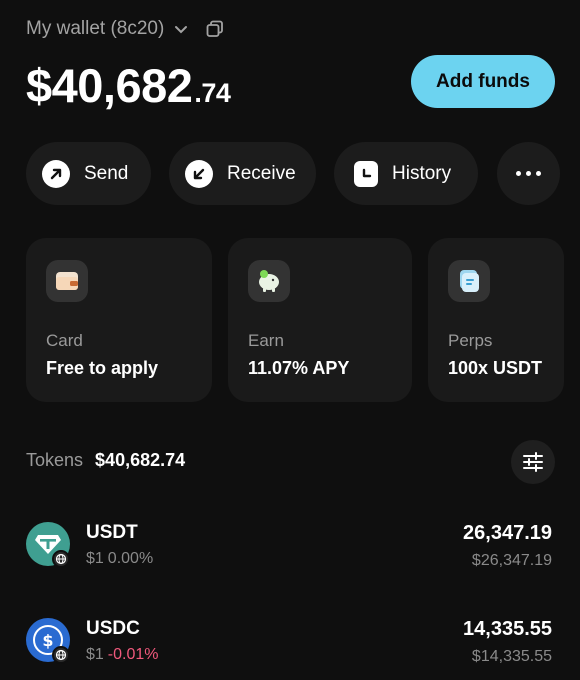 The width and height of the screenshot is (580, 680). I want to click on wallet-selector: My wallet (8c20), so click(125, 29).